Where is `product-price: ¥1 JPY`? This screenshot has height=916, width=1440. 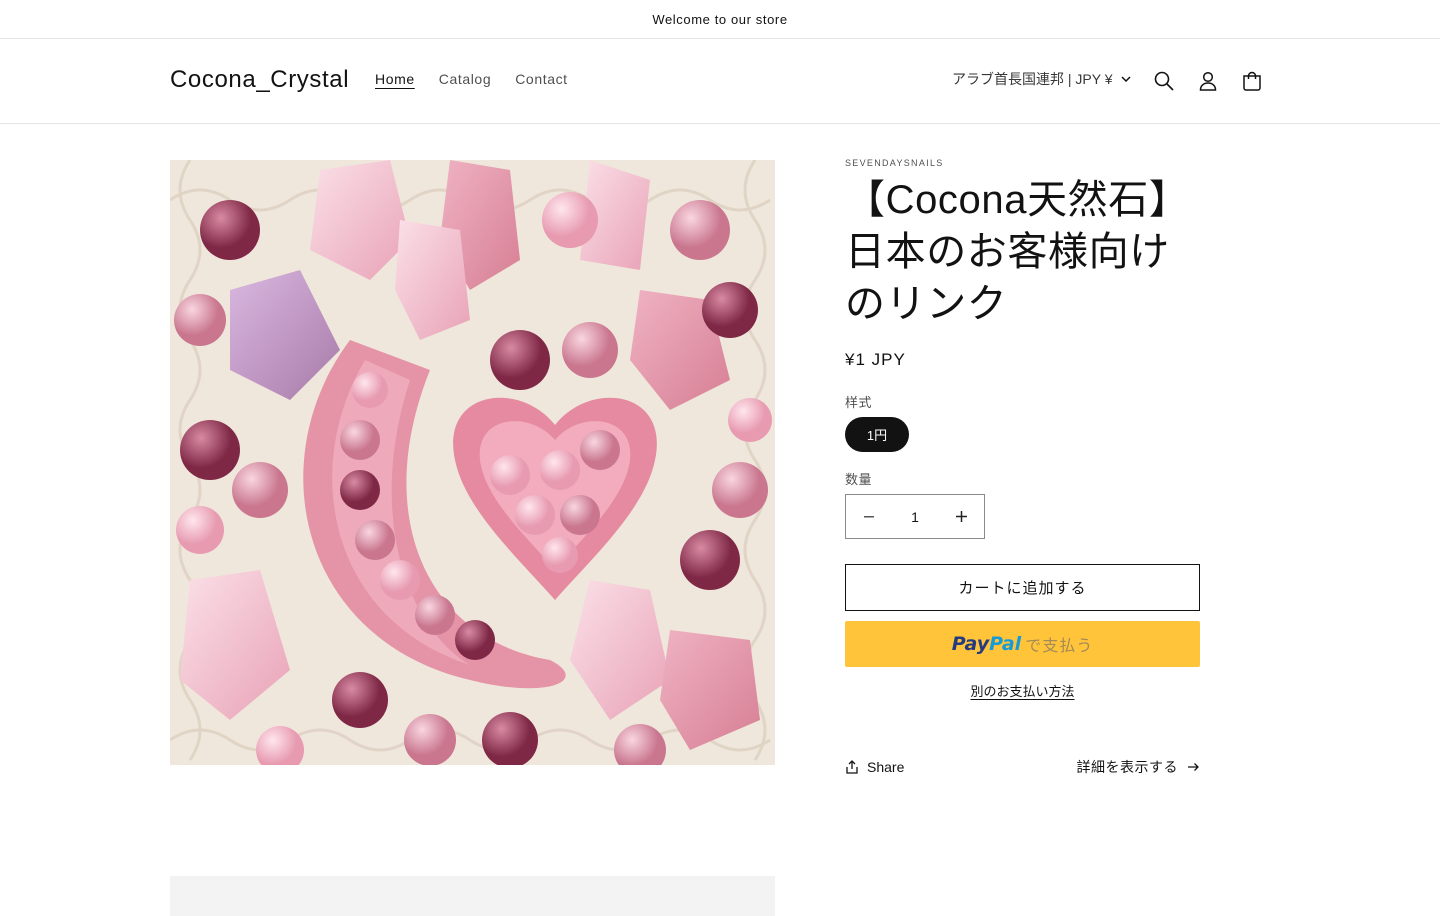 product-price: ¥1 JPY is located at coordinates (875, 359).